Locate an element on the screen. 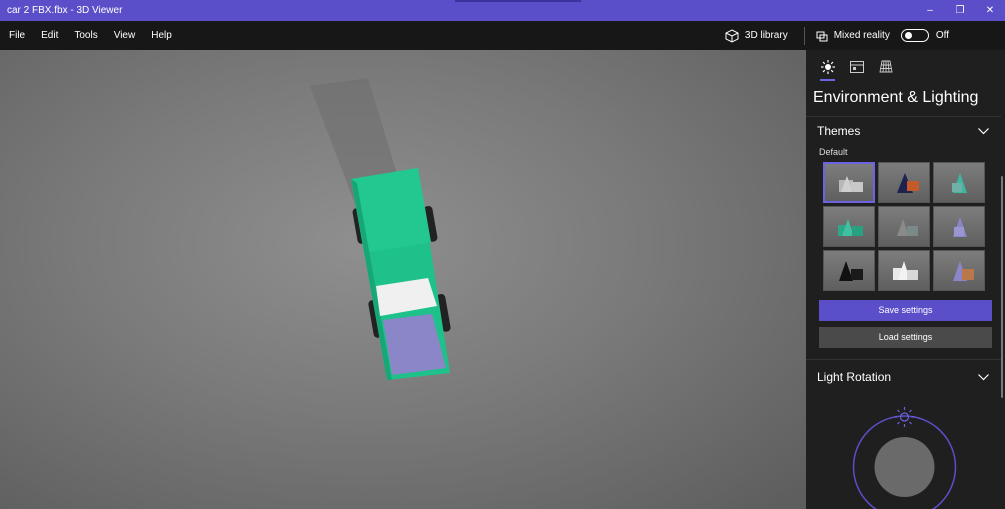 This screenshot has height=509, width=1005. tab-stats is located at coordinates (856, 66).